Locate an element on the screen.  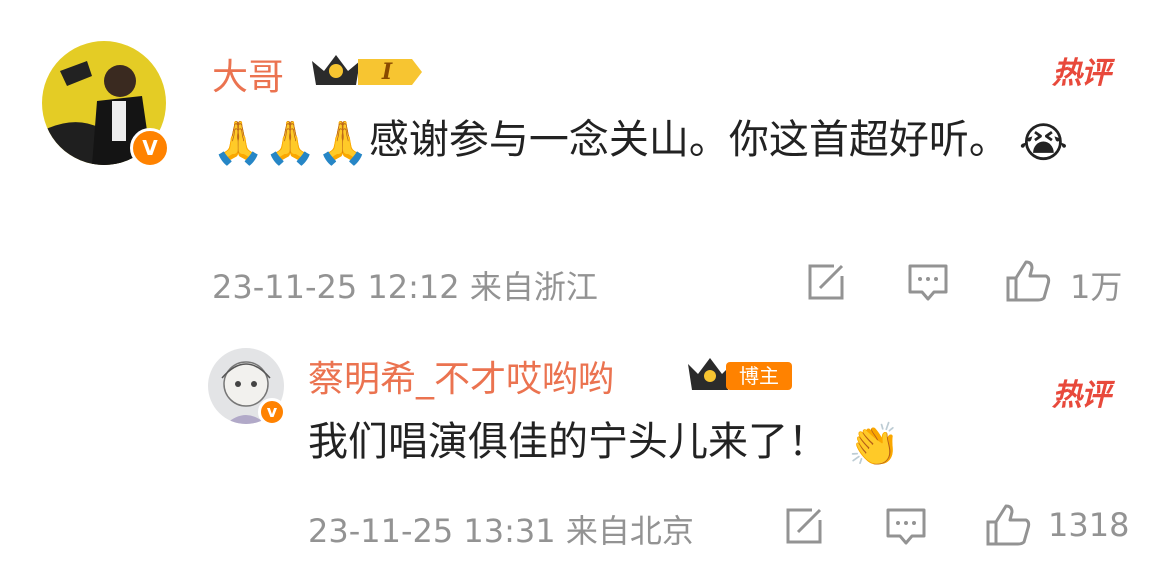
timestamp: 23-11-25 13:31 is located at coordinates (432, 531).